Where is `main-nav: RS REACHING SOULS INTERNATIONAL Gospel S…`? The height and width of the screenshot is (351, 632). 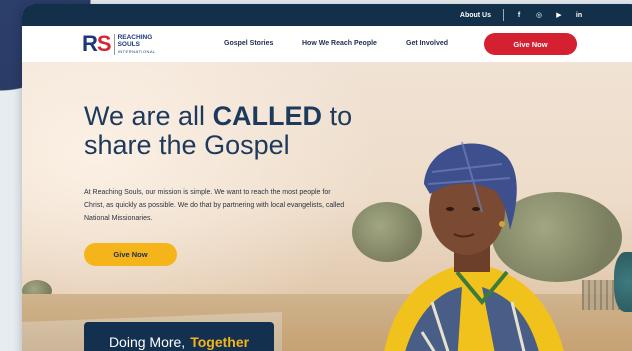 main-nav: RS REACHING SOULS INTERNATIONAL Gospel S… is located at coordinates (327, 44).